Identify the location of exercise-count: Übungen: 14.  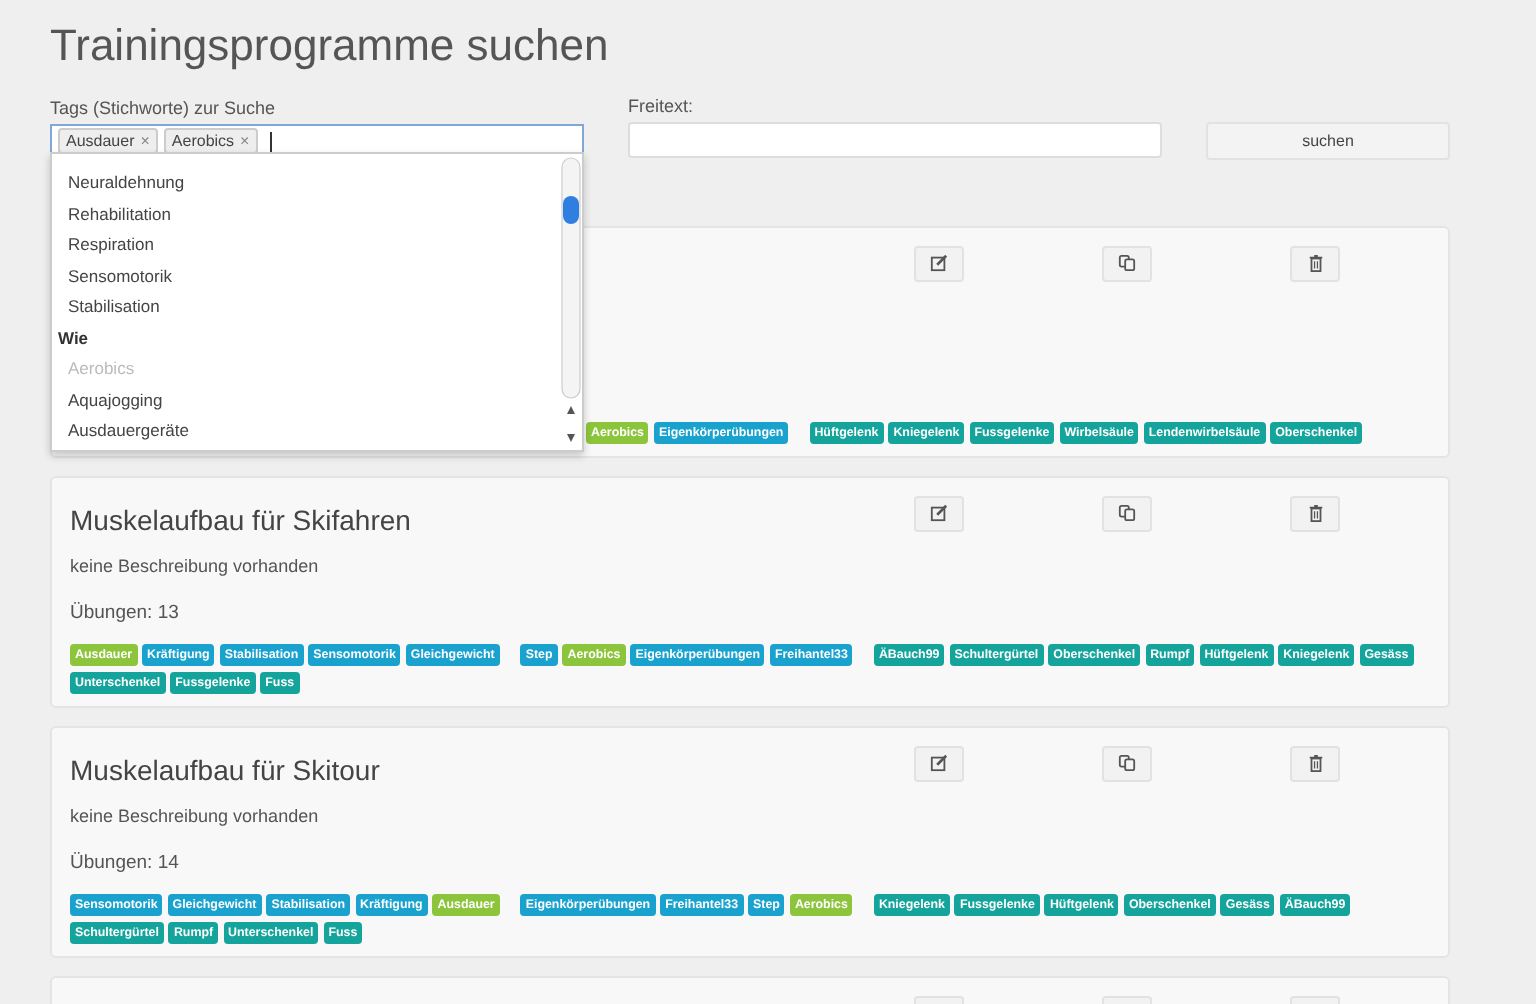
(125, 862).